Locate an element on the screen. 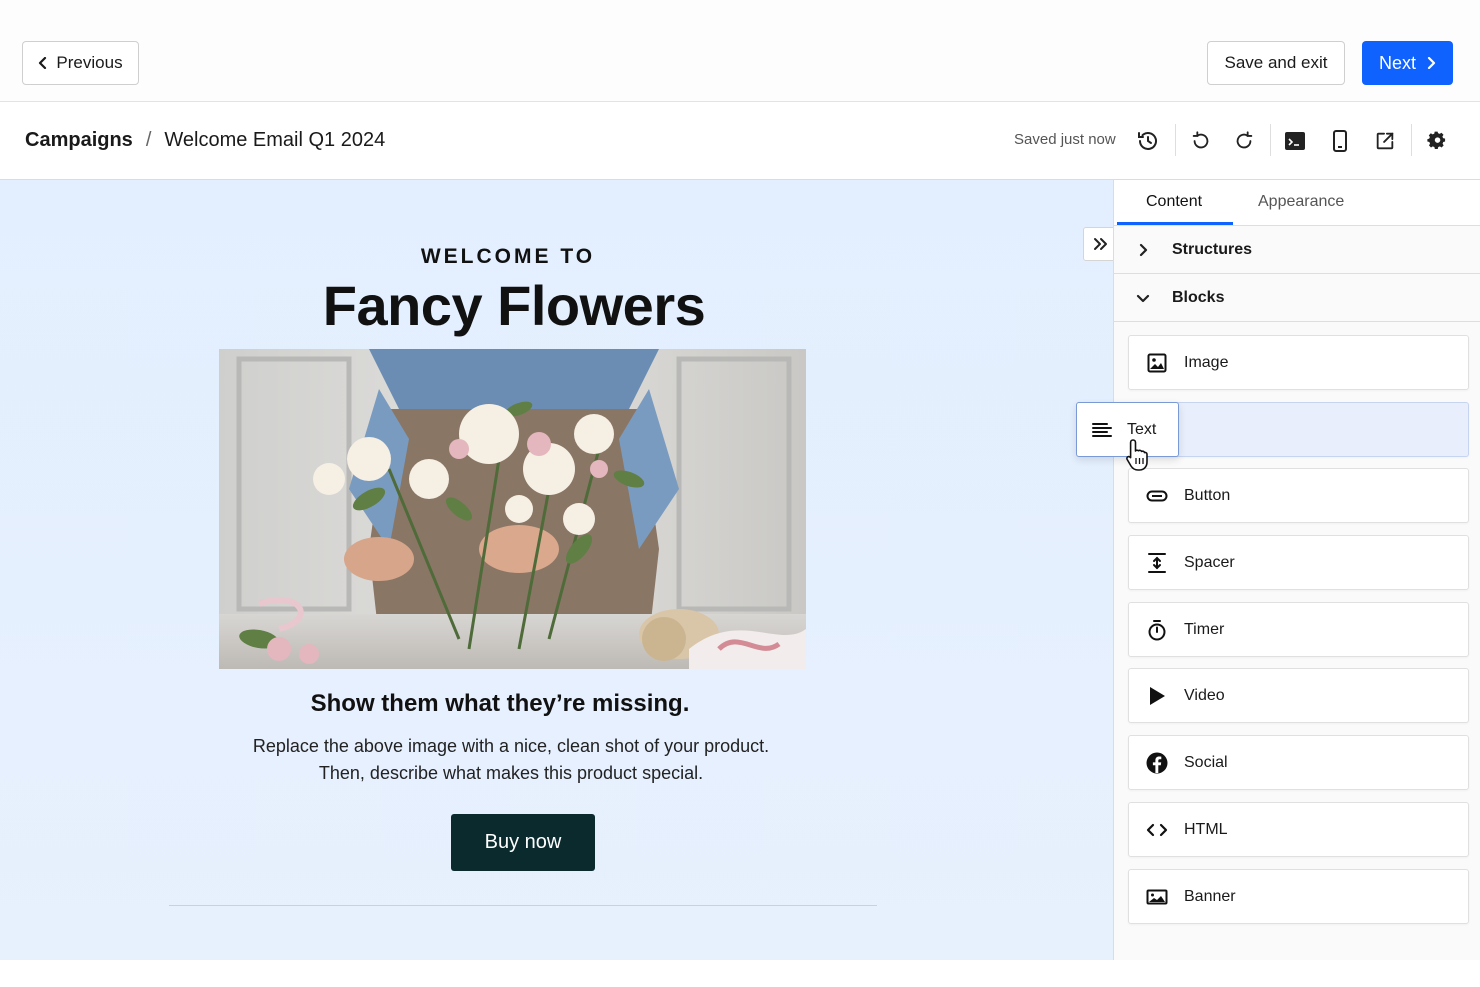 This screenshot has height=987, width=1480. button-icon is located at coordinates (1156, 495).